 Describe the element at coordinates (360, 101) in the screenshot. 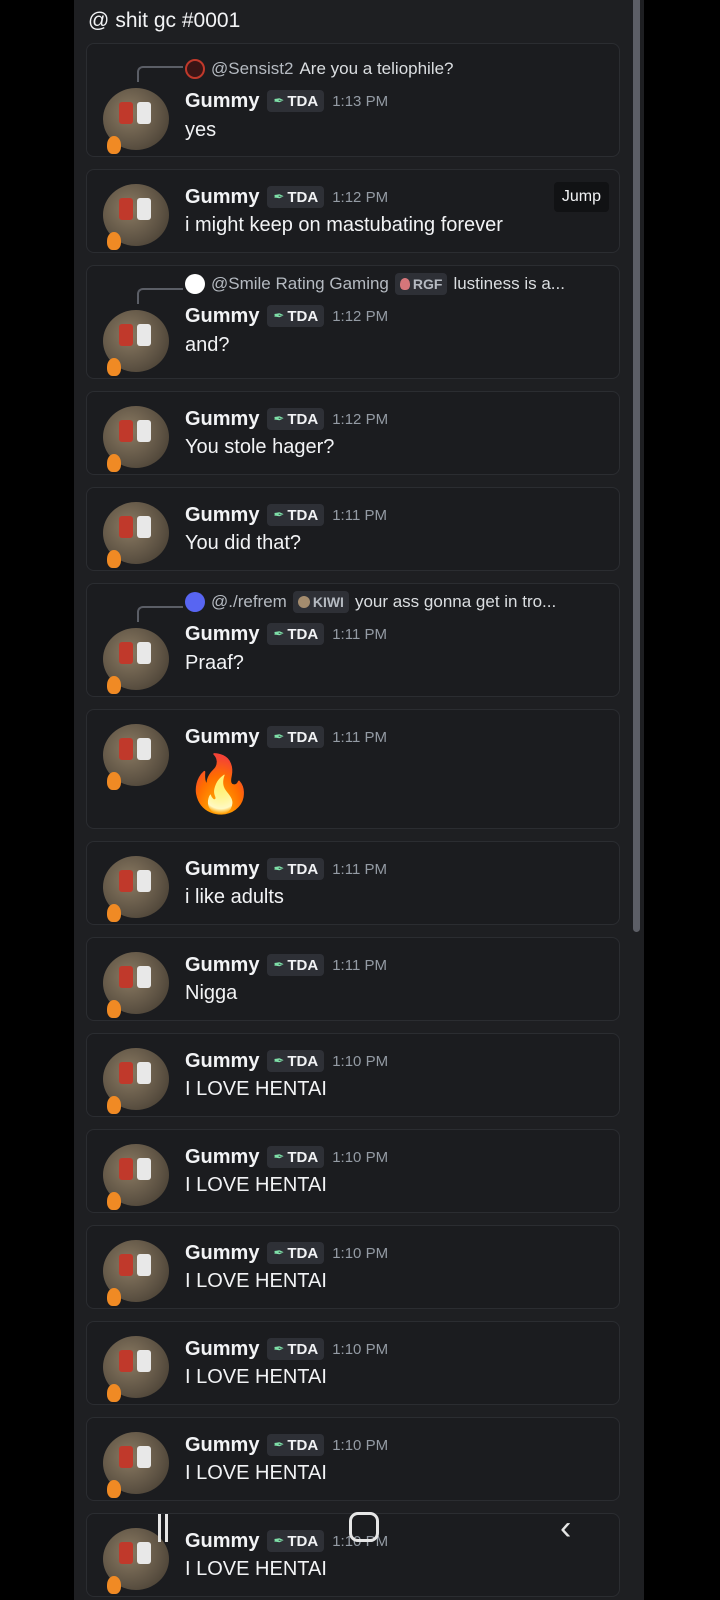

I see `timestamp: 1:13 PM` at that location.